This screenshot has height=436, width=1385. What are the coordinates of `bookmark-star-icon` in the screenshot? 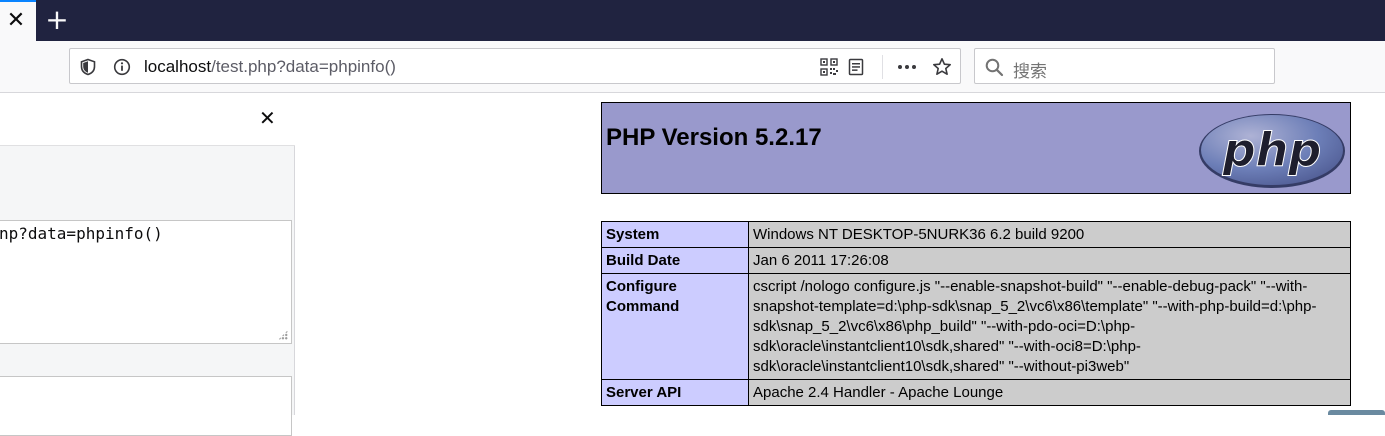 It's located at (942, 67).